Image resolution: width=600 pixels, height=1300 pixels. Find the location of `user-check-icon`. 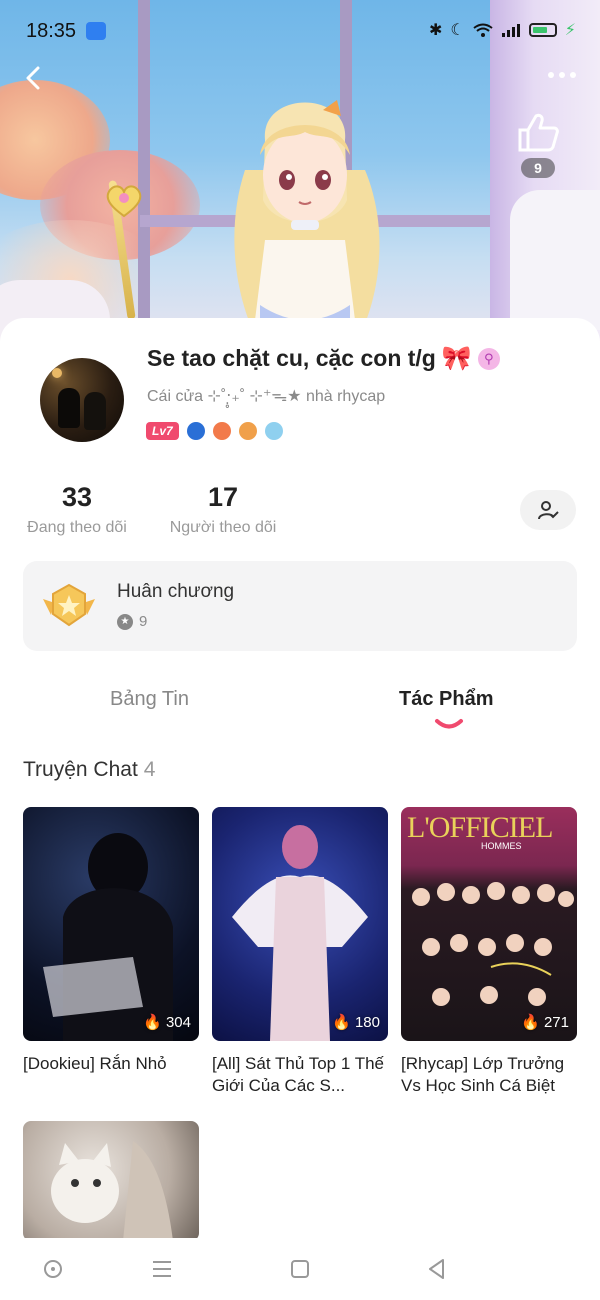

user-check-icon is located at coordinates (548, 510).